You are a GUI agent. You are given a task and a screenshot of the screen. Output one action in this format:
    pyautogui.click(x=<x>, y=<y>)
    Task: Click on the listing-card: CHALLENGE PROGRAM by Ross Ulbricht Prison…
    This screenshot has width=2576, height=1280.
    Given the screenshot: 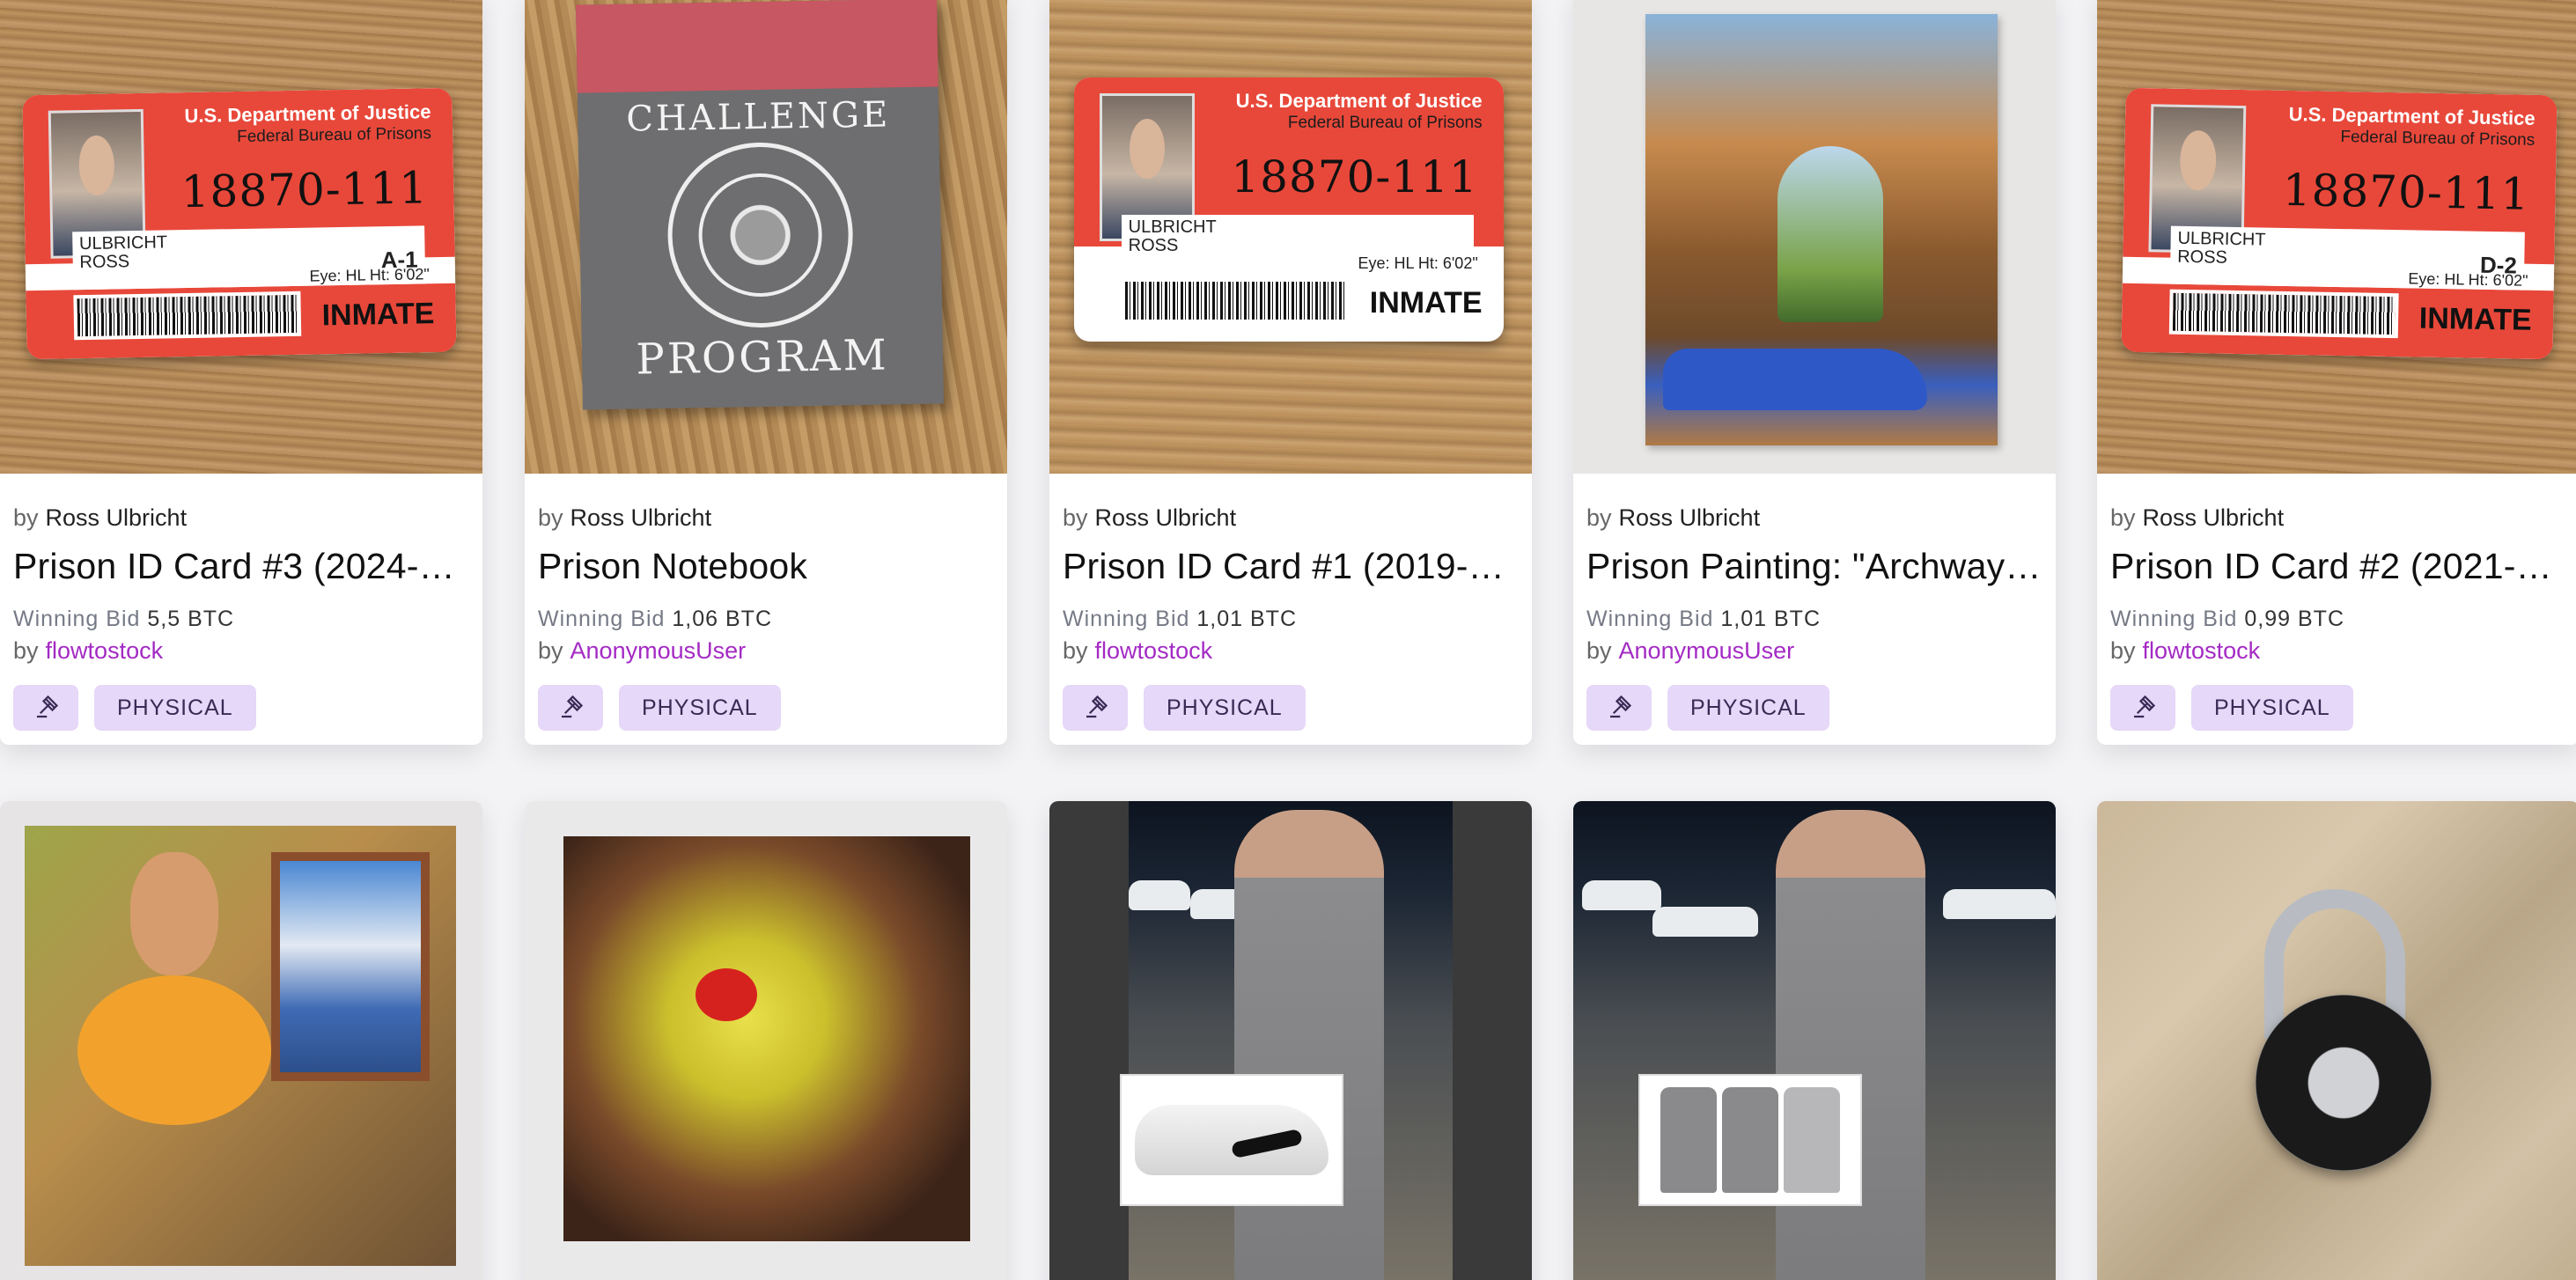 What is the action you would take?
    pyautogui.click(x=766, y=372)
    